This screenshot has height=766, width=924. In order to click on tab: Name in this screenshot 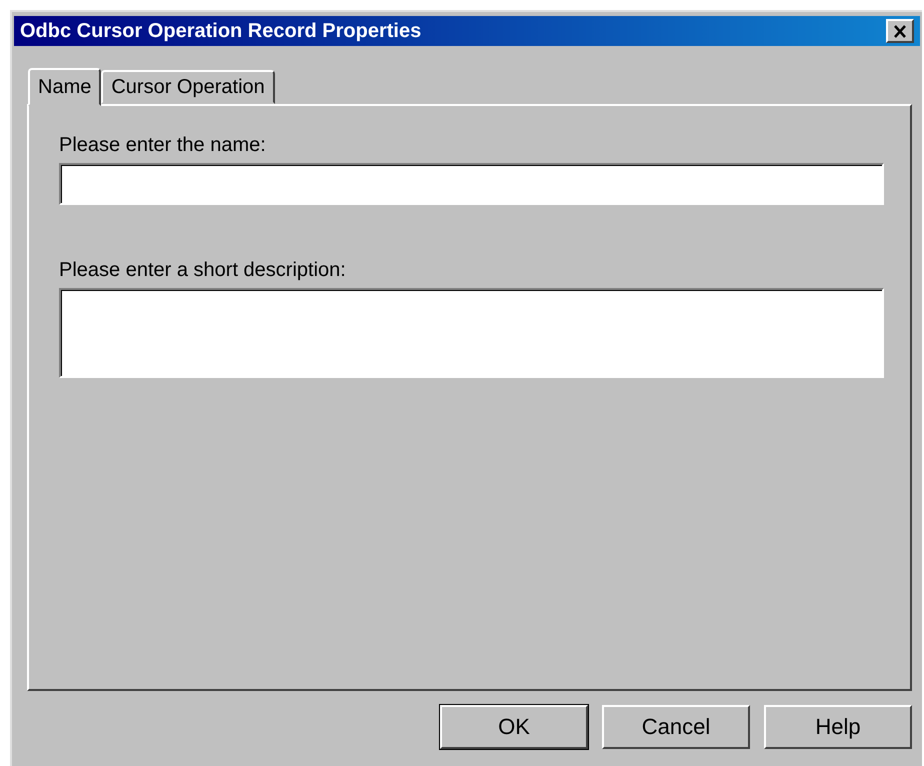, I will do `click(65, 87)`.